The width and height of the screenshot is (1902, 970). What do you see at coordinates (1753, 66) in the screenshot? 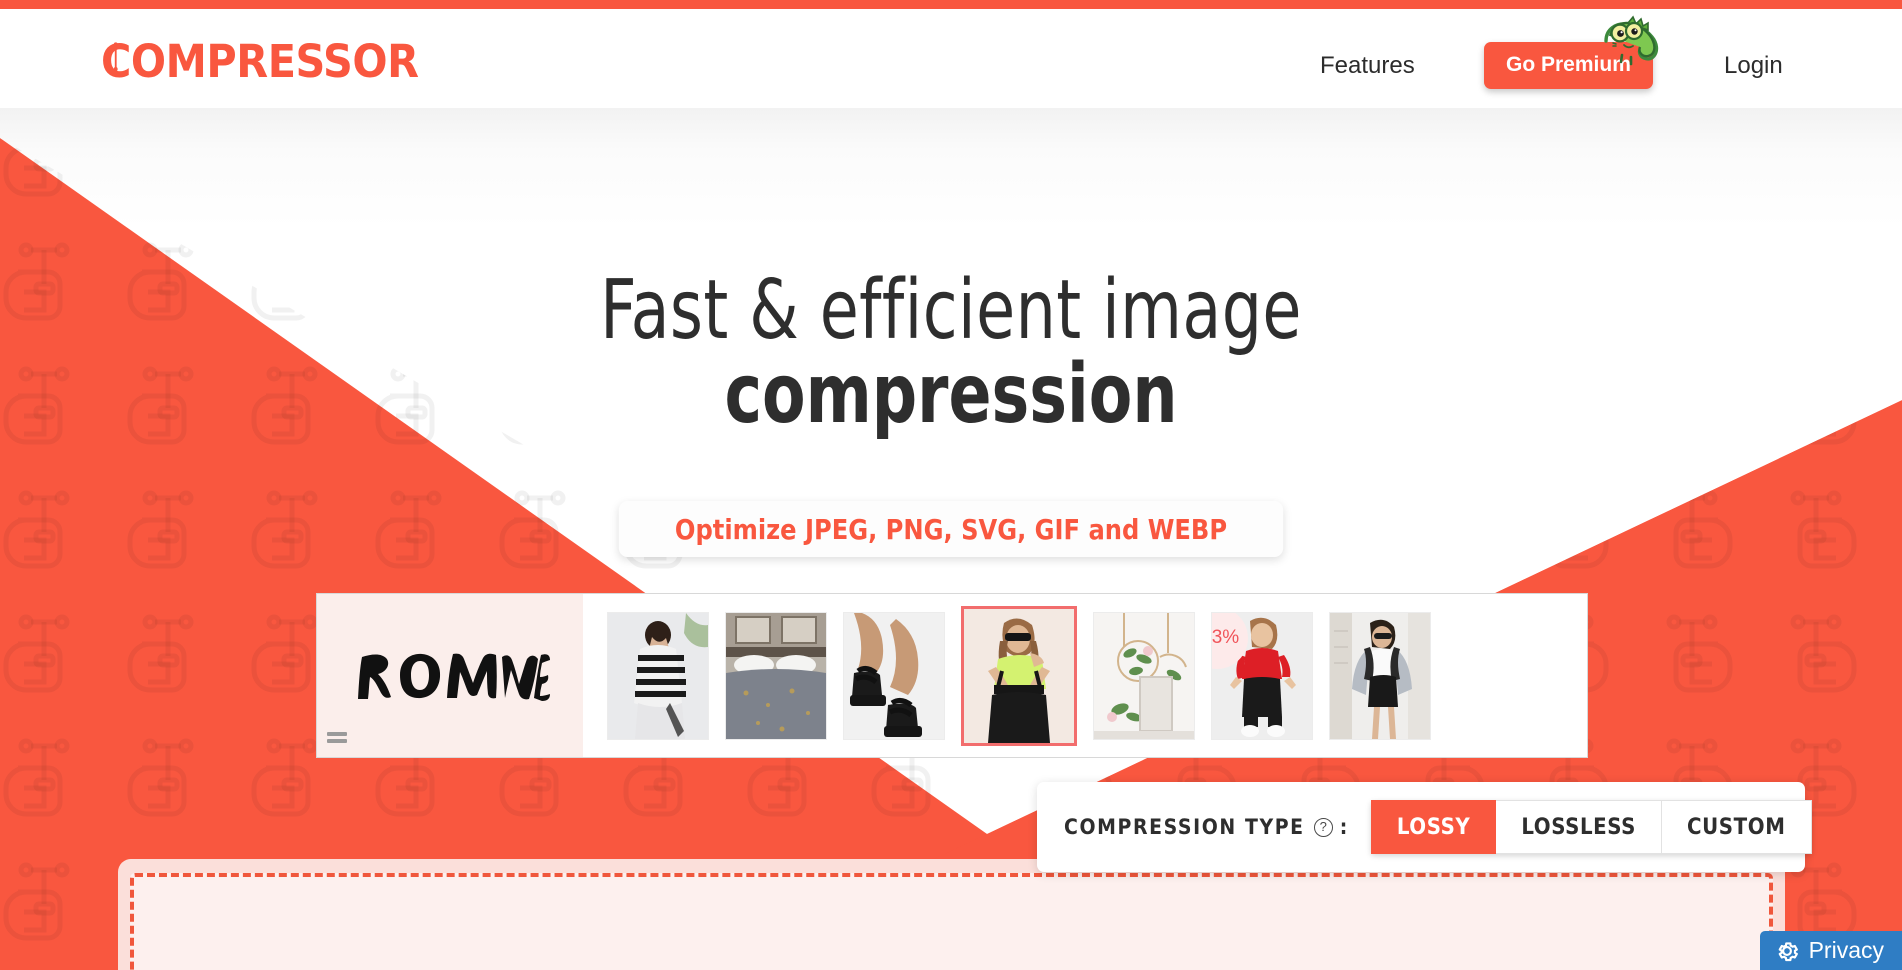
I see `nav-link-login: Login` at bounding box center [1753, 66].